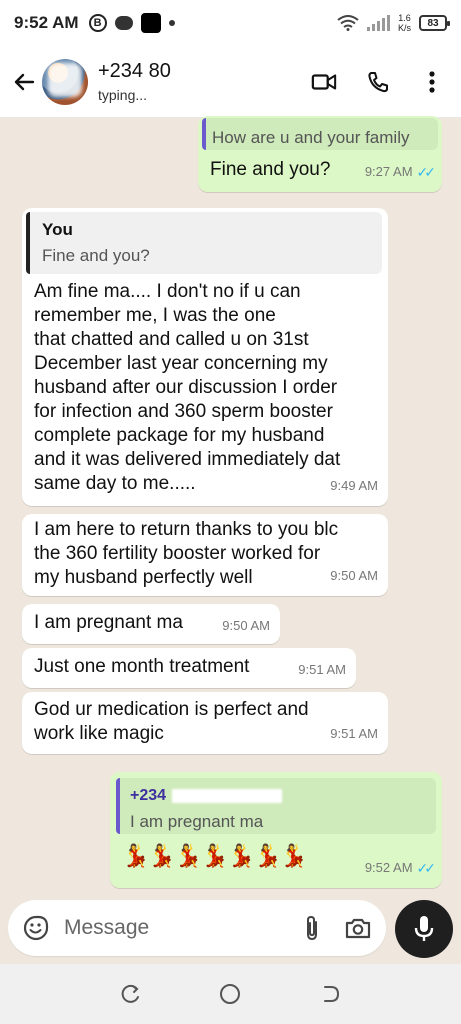  I want to click on message-time: 9:52 AM, so click(388, 867).